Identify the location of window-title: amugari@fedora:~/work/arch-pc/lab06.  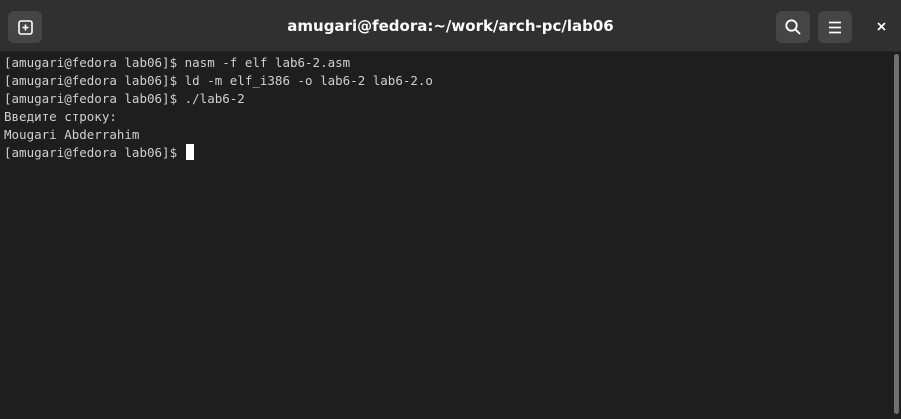
(450, 26).